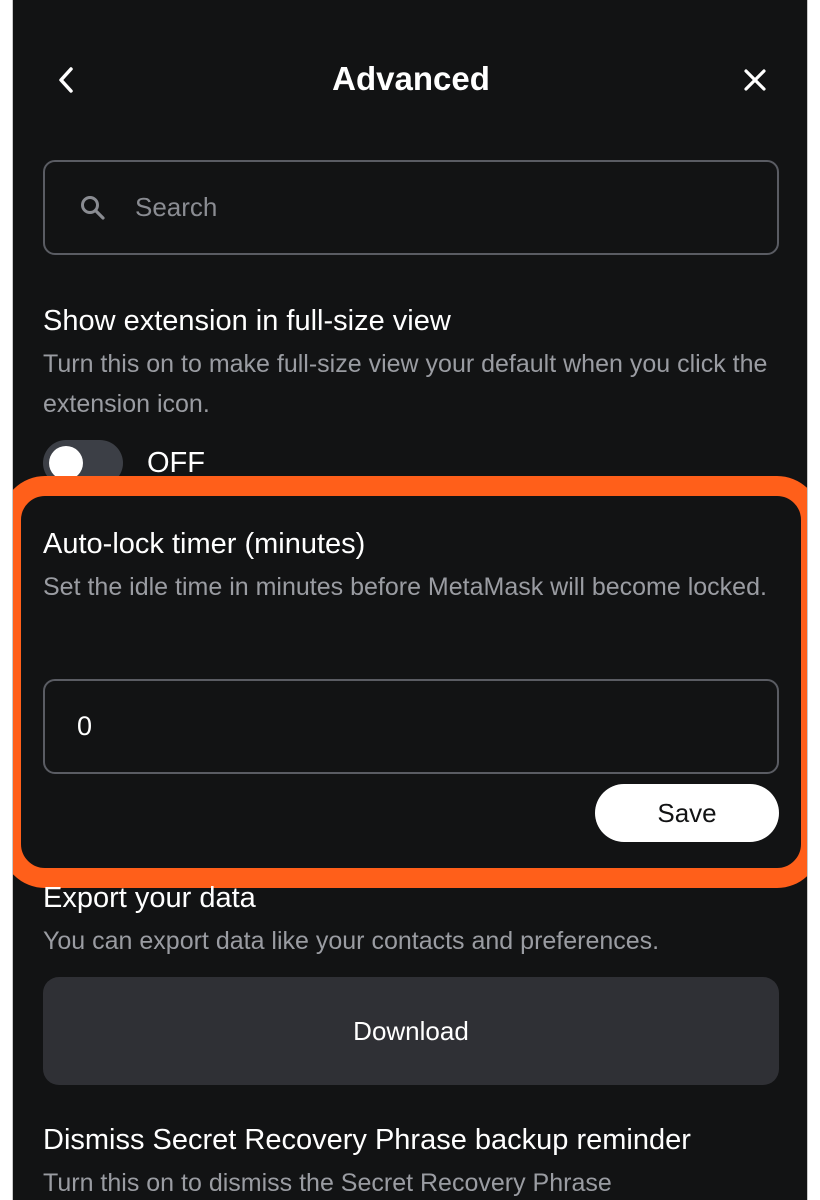 Image resolution: width=820 pixels, height=1200 pixels. What do you see at coordinates (435, 207) in the screenshot?
I see `search-input` at bounding box center [435, 207].